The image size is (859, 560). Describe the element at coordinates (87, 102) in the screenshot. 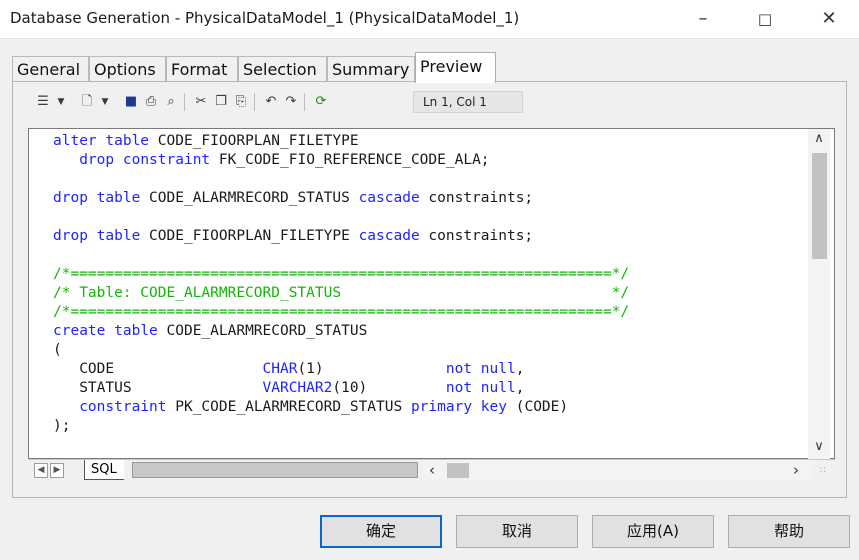

I see `new-file-icon: 🗋` at that location.